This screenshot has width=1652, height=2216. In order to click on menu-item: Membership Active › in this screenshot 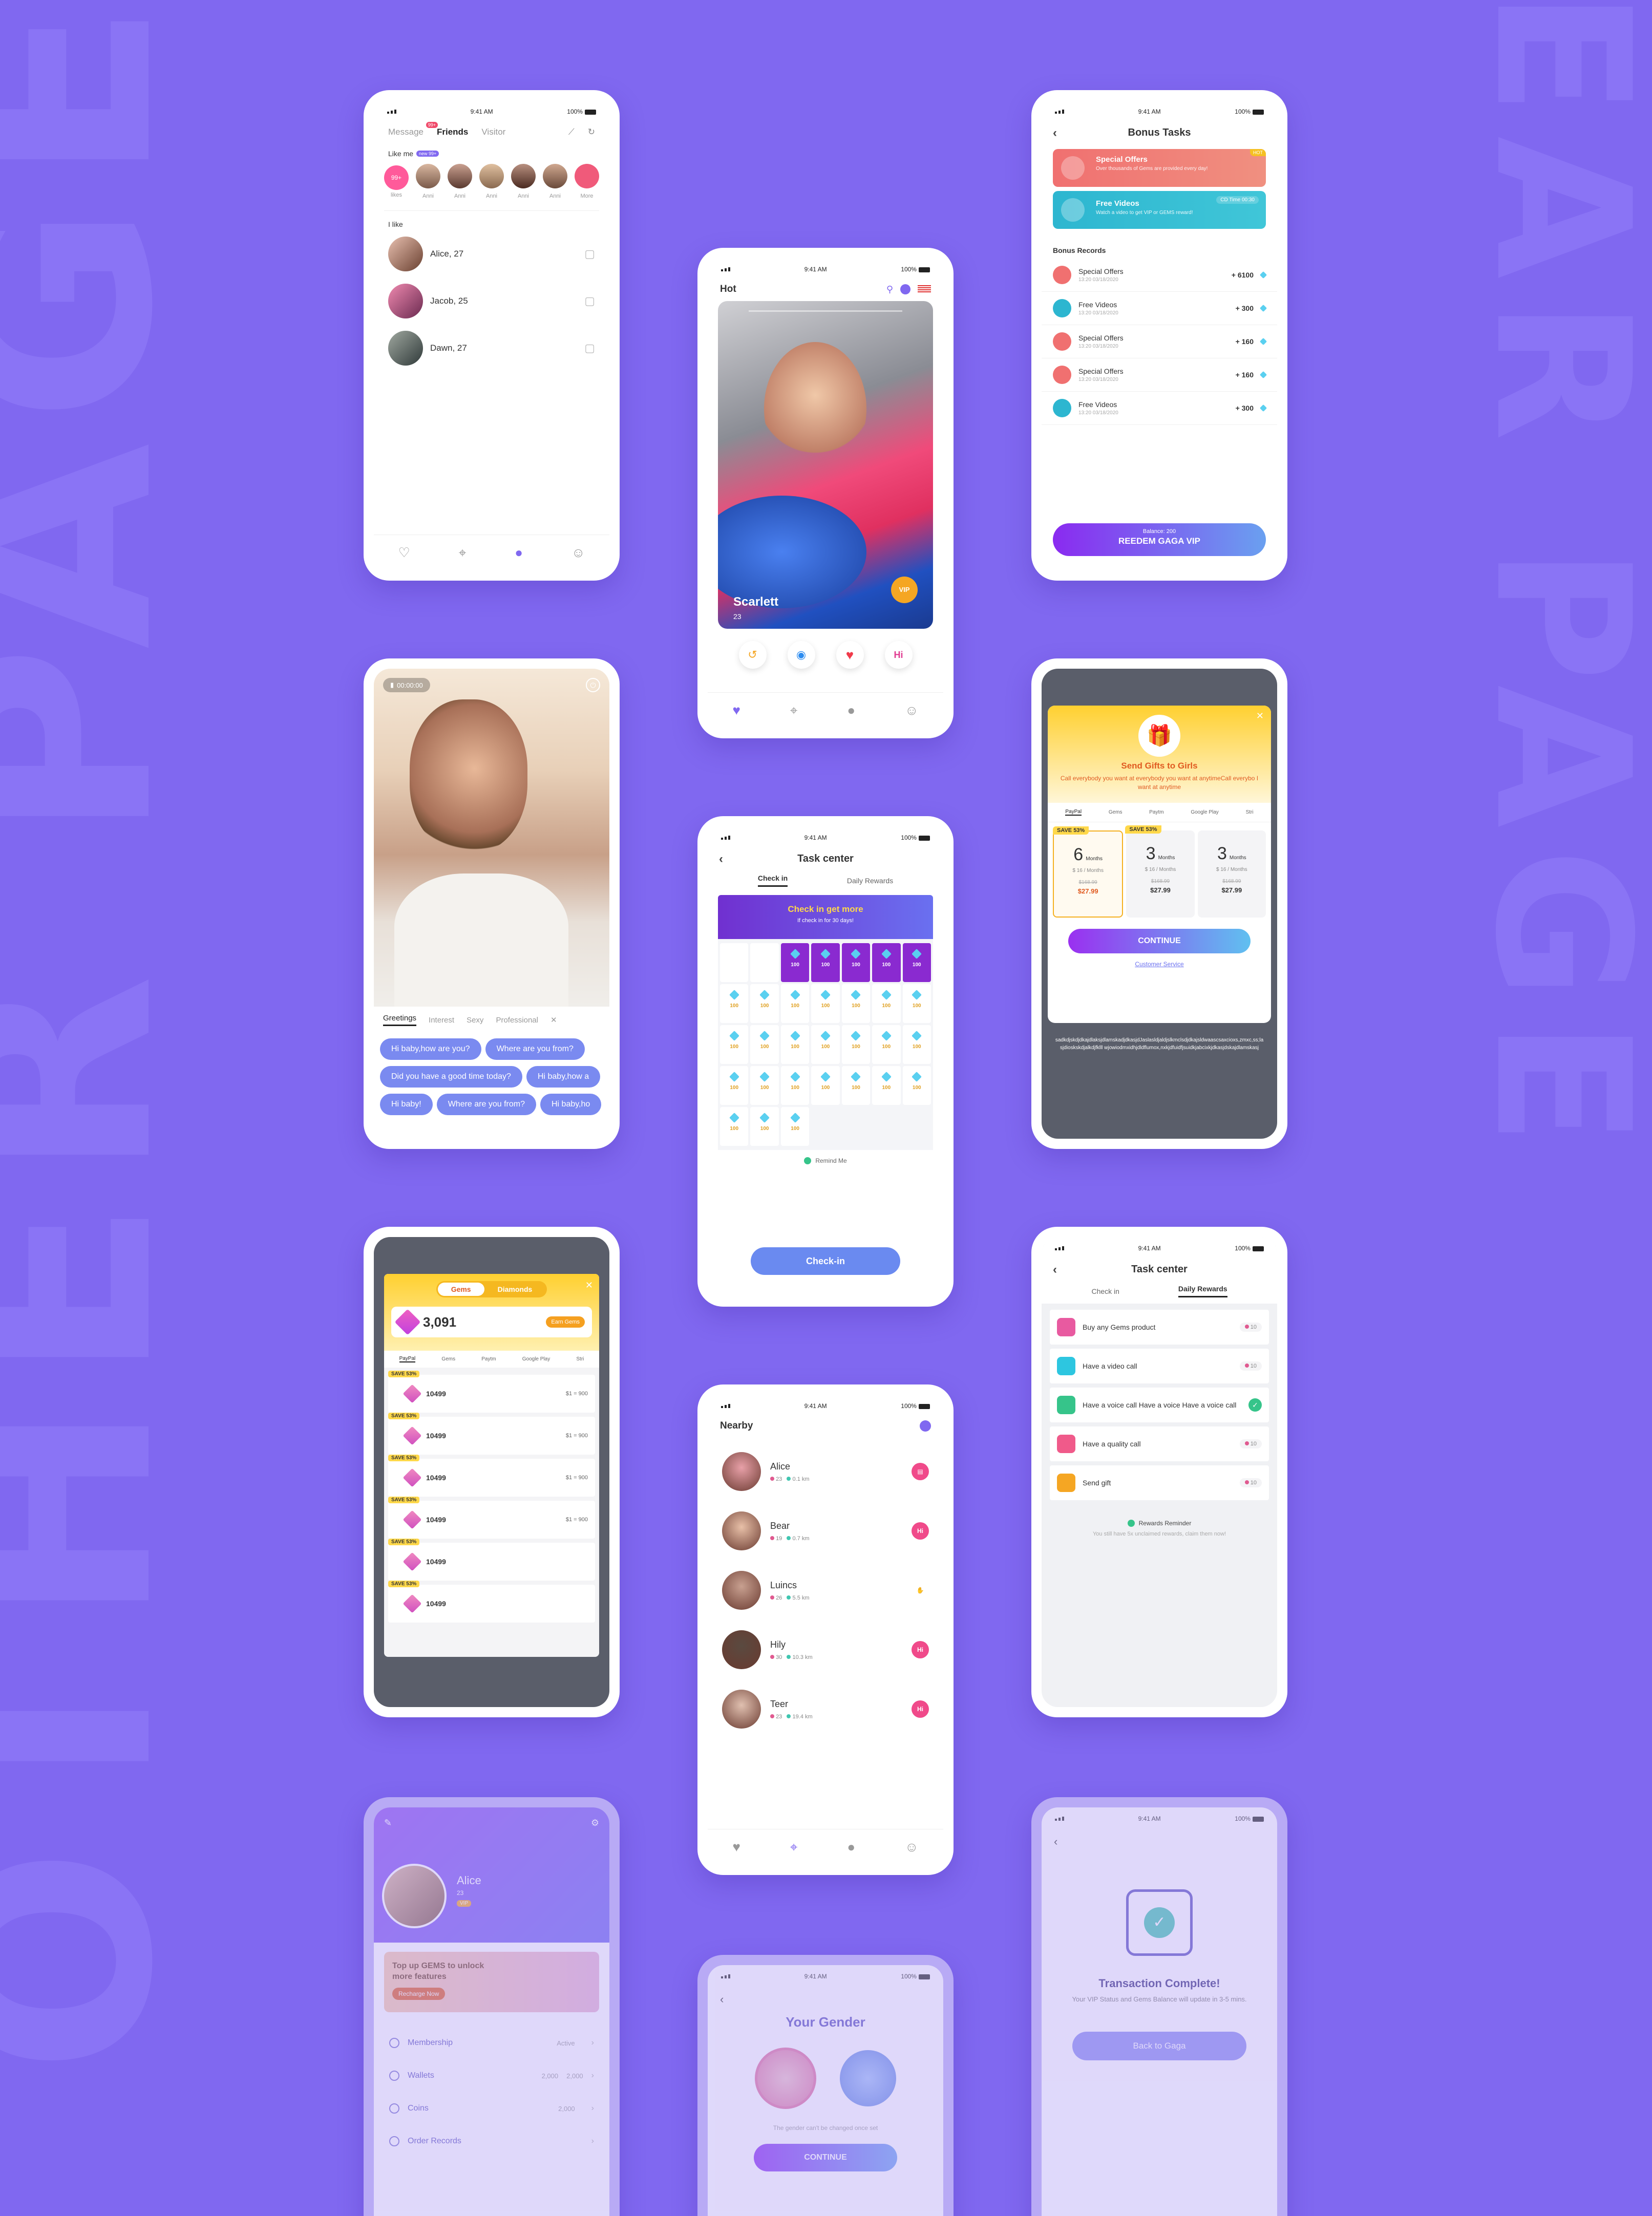, I will do `click(491, 2043)`.